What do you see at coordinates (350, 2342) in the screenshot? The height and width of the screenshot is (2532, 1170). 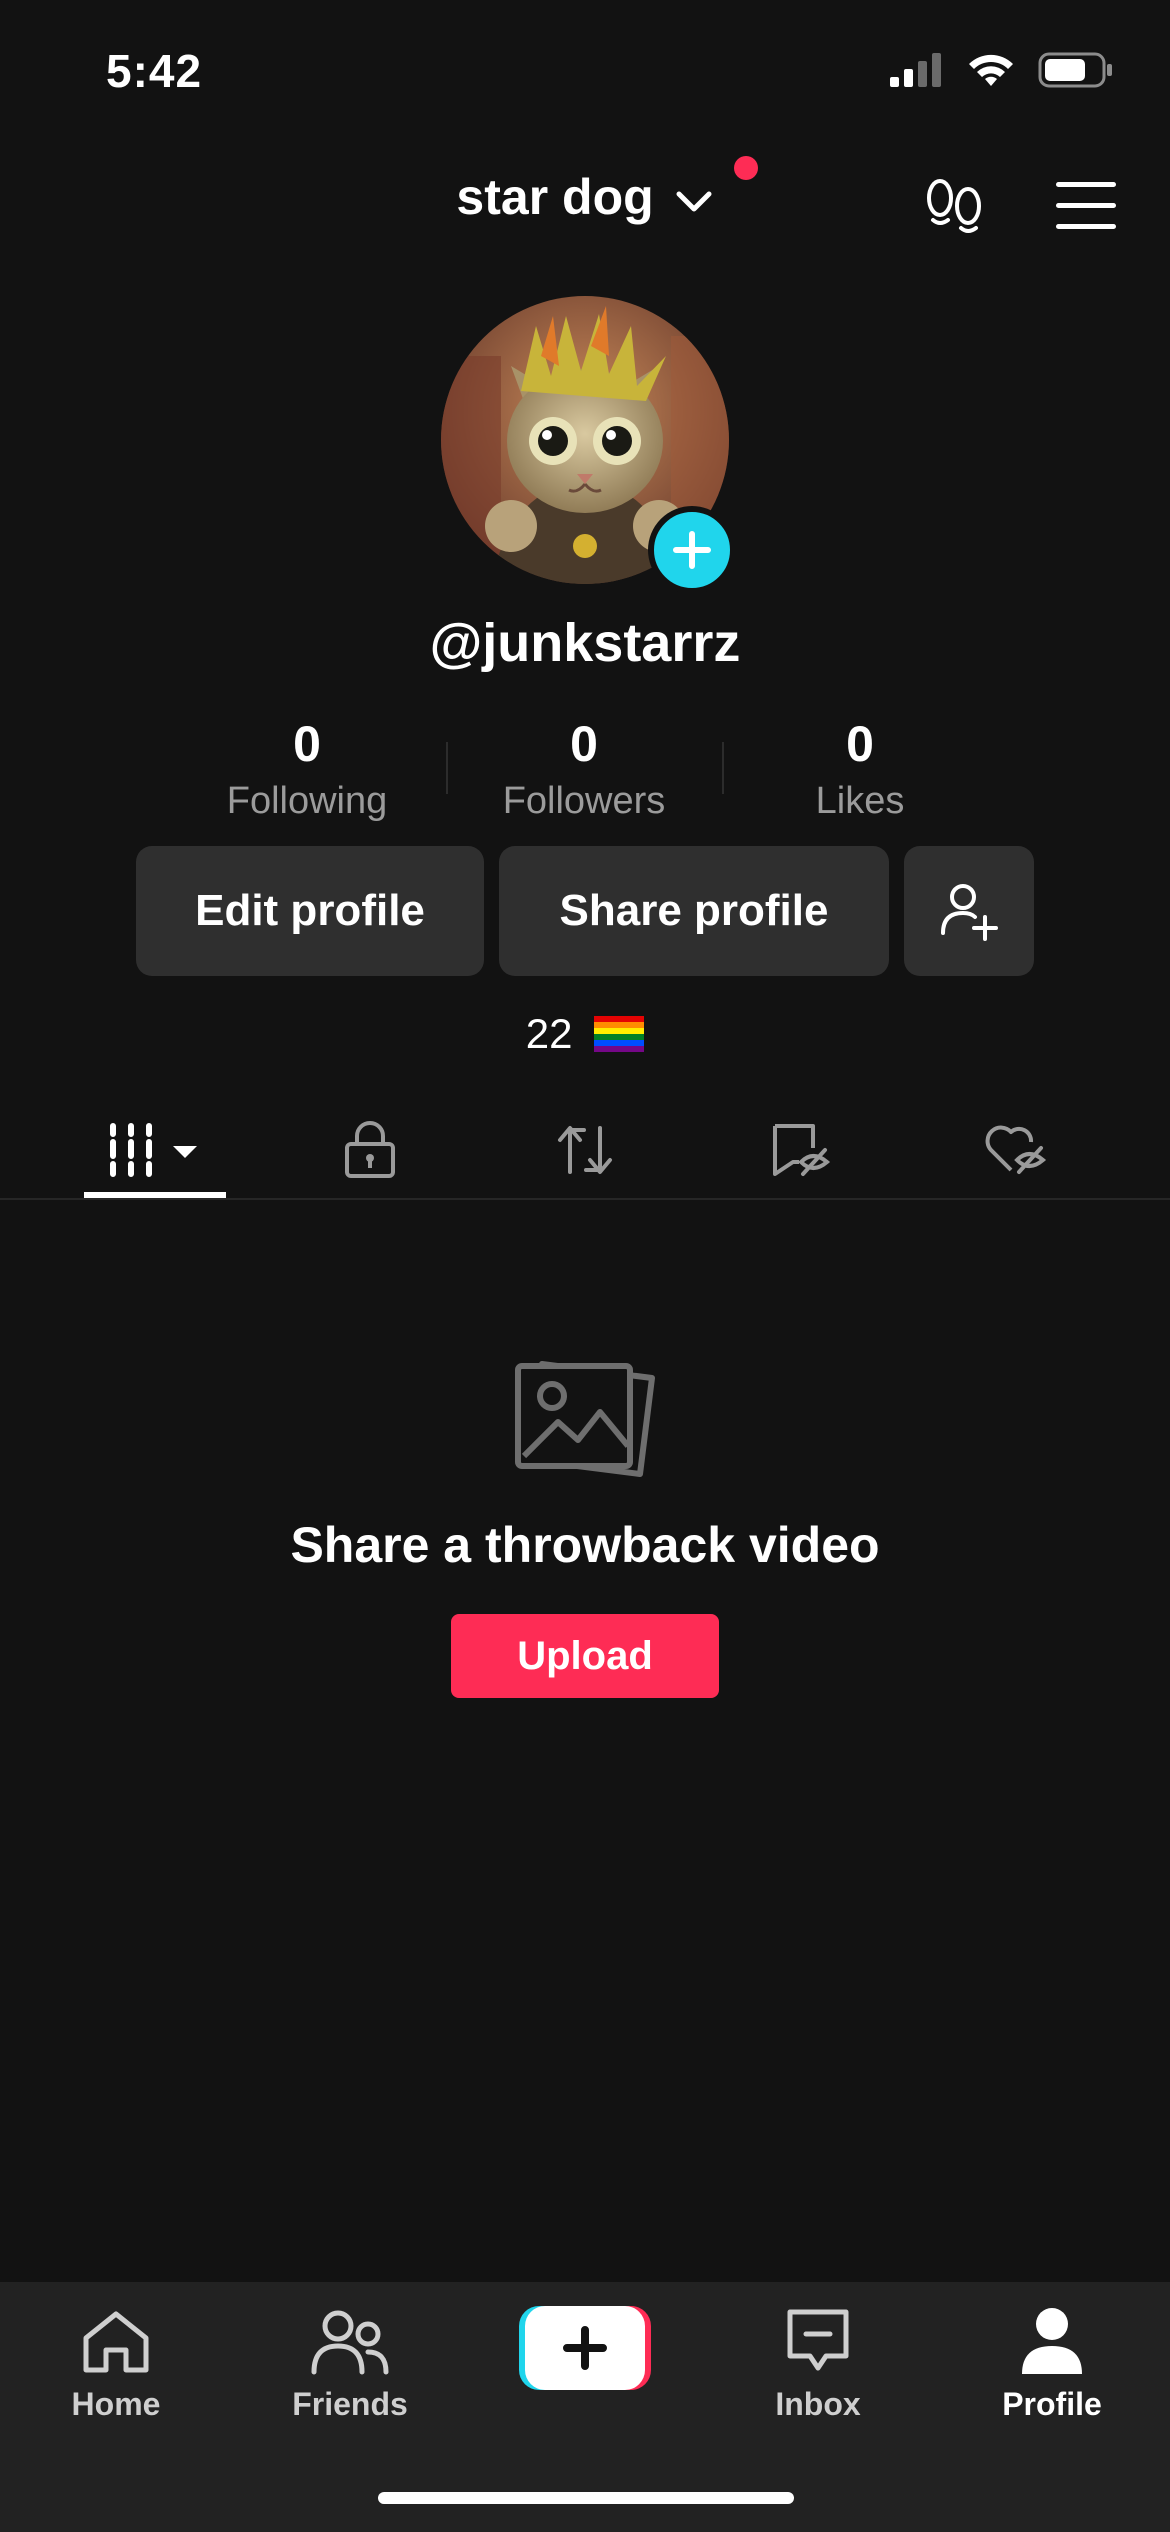 I see `friends-icon` at bounding box center [350, 2342].